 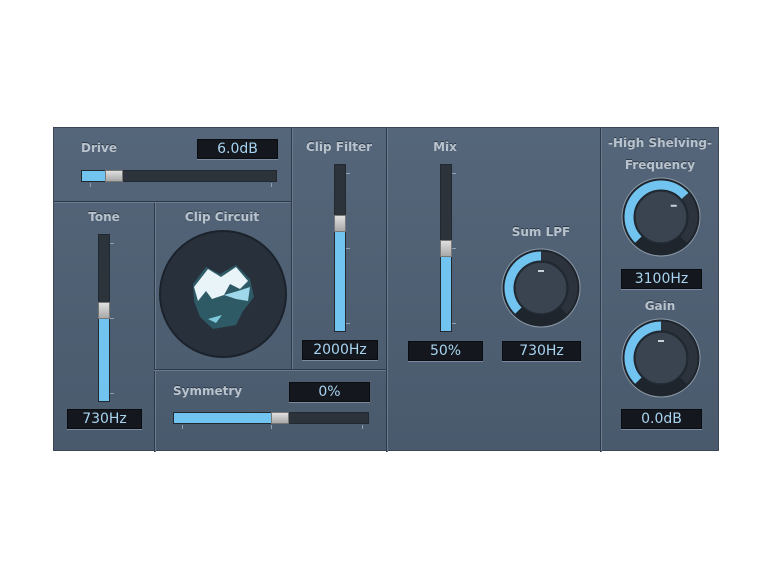 What do you see at coordinates (329, 392) in the screenshot?
I see `symmetry-value: 0%` at bounding box center [329, 392].